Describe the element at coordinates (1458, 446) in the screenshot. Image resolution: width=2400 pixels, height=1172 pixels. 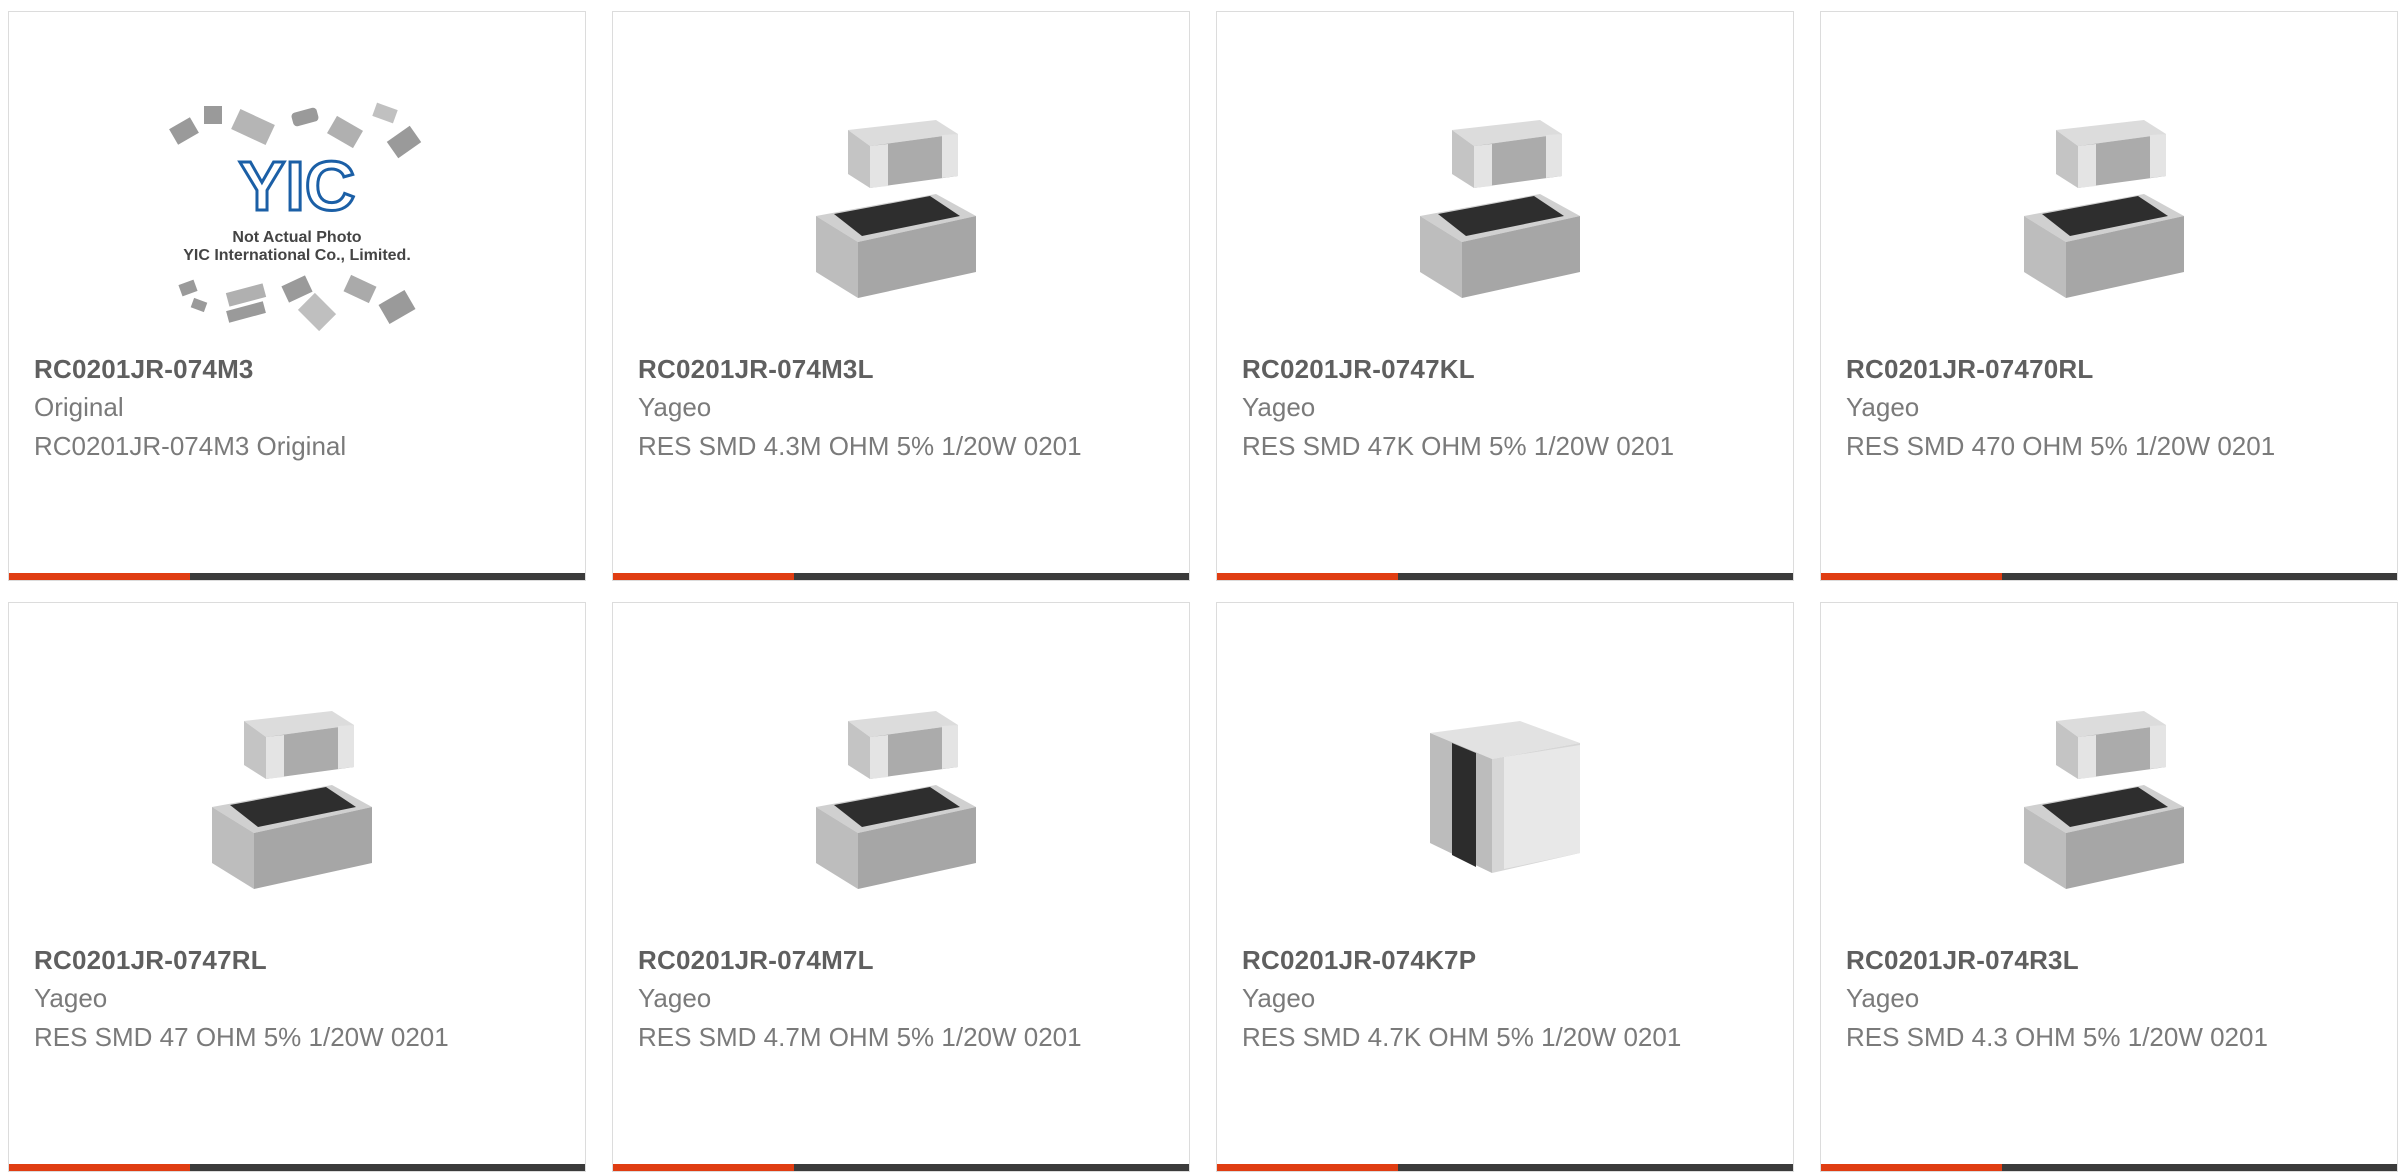
I see `description: RES SMD 47K OHM 5% 1/20W 0201` at that location.